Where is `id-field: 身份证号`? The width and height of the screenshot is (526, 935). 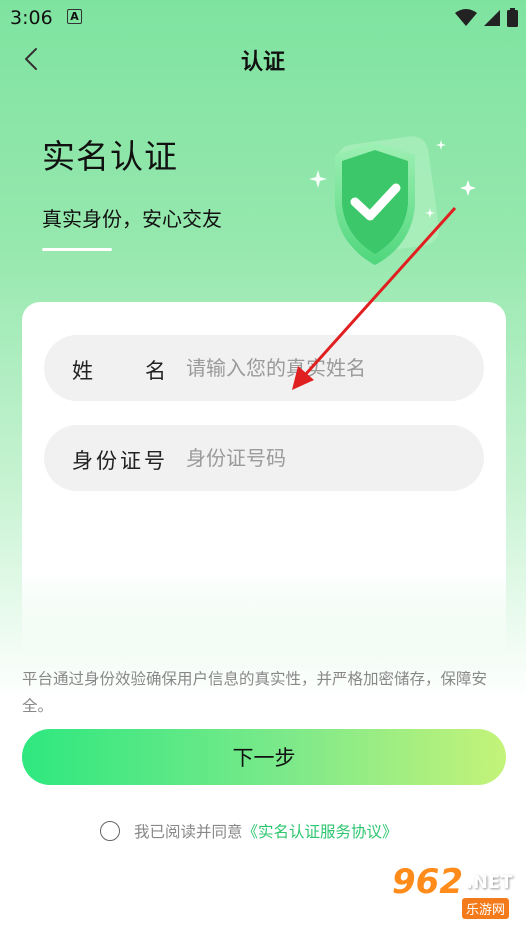
id-field: 身份证号 is located at coordinates (264, 458).